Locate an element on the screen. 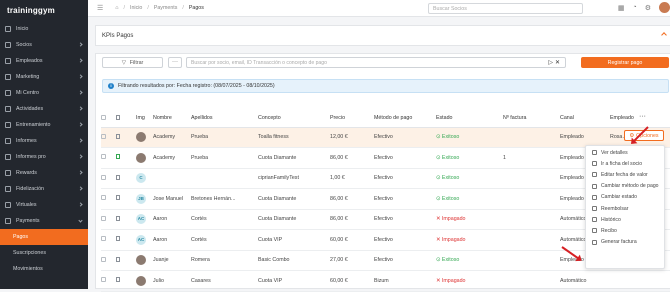 This screenshot has height=292, width=670. status-badge: ⊙ Exitoso is located at coordinates (448, 137).